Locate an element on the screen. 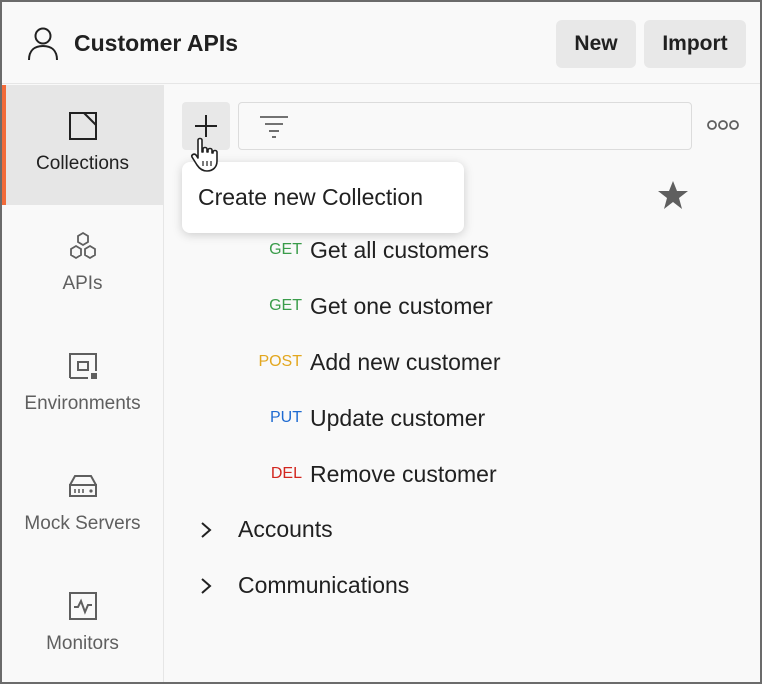 The width and height of the screenshot is (762, 684). method-badge: DEL is located at coordinates (286, 473).